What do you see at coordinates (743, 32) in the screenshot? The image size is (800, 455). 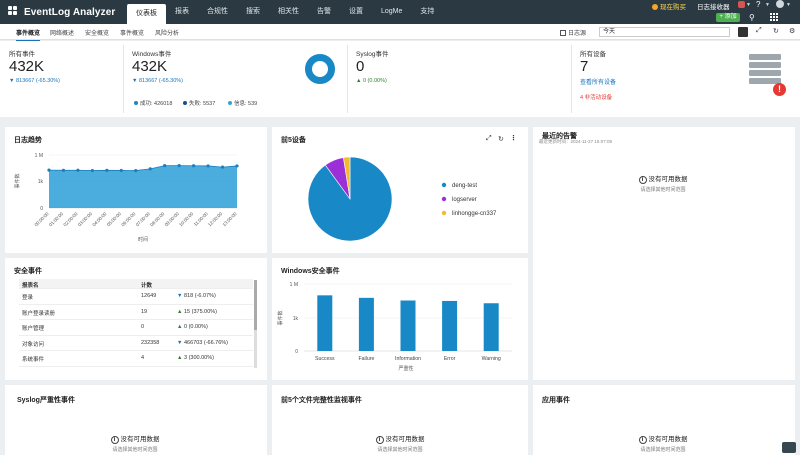 I see `export-icon` at bounding box center [743, 32].